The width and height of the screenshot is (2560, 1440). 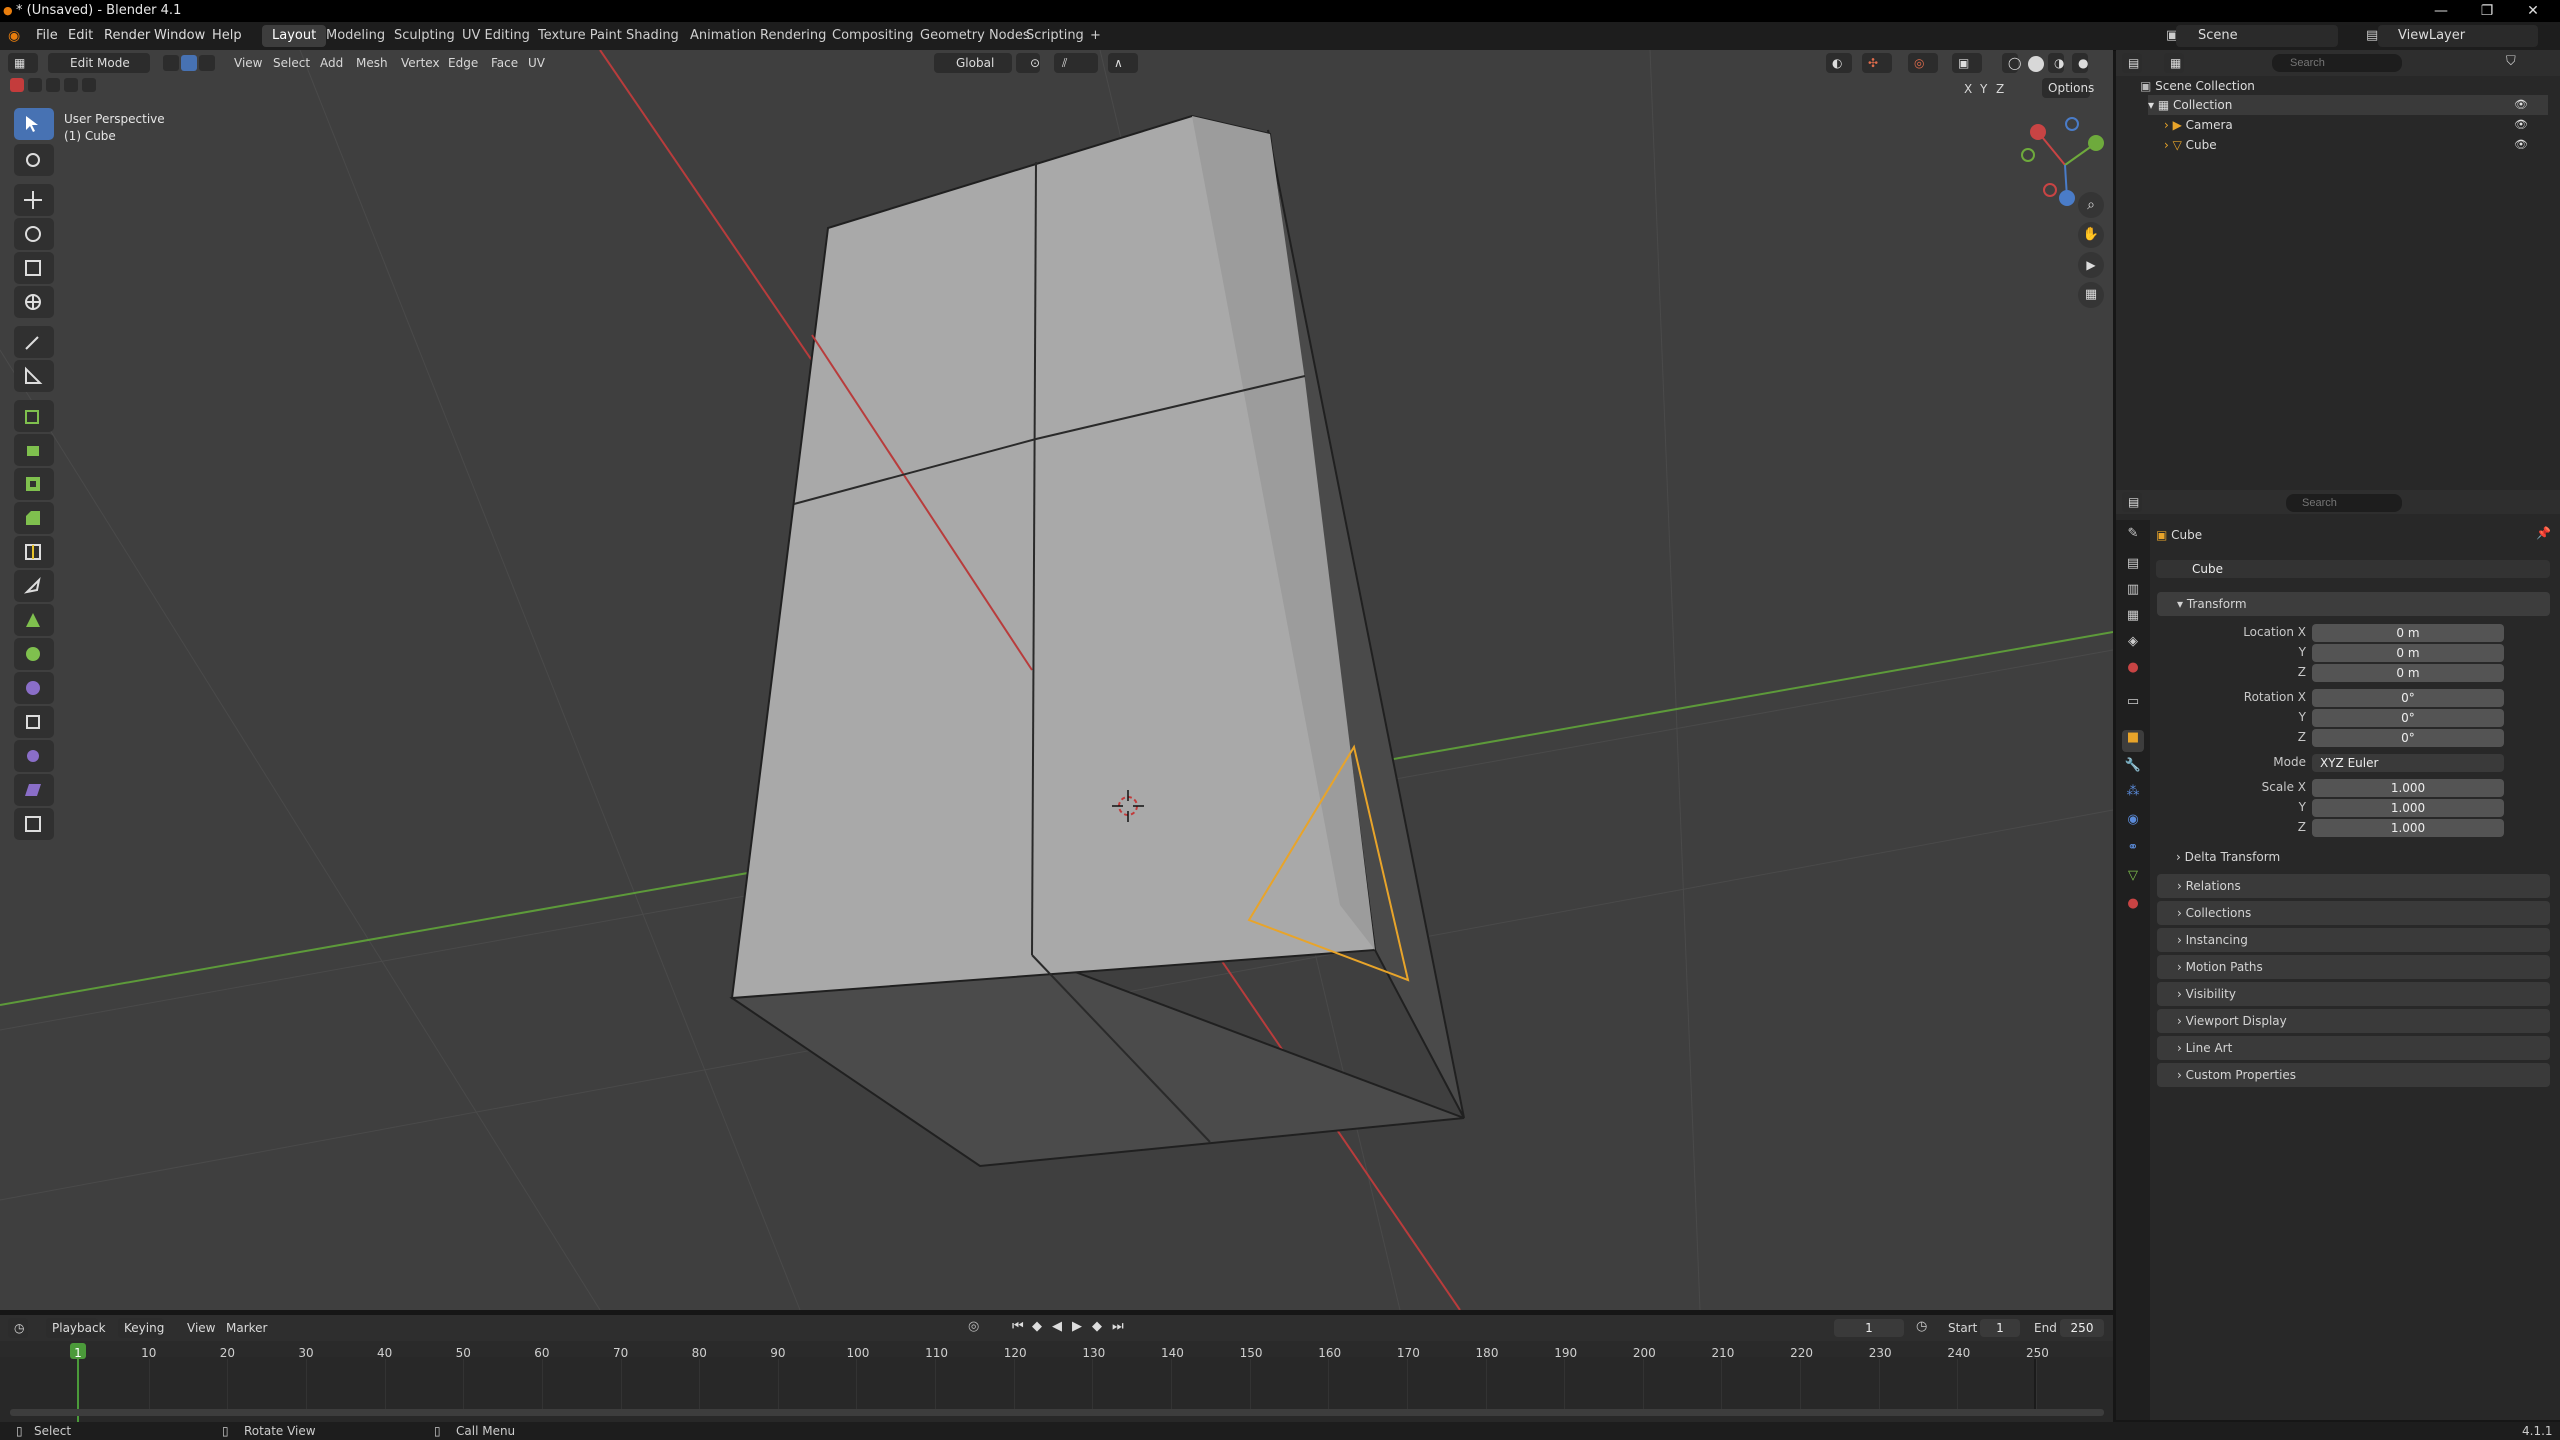 I want to click on scale-y-field: 1.000, so click(x=2408, y=808).